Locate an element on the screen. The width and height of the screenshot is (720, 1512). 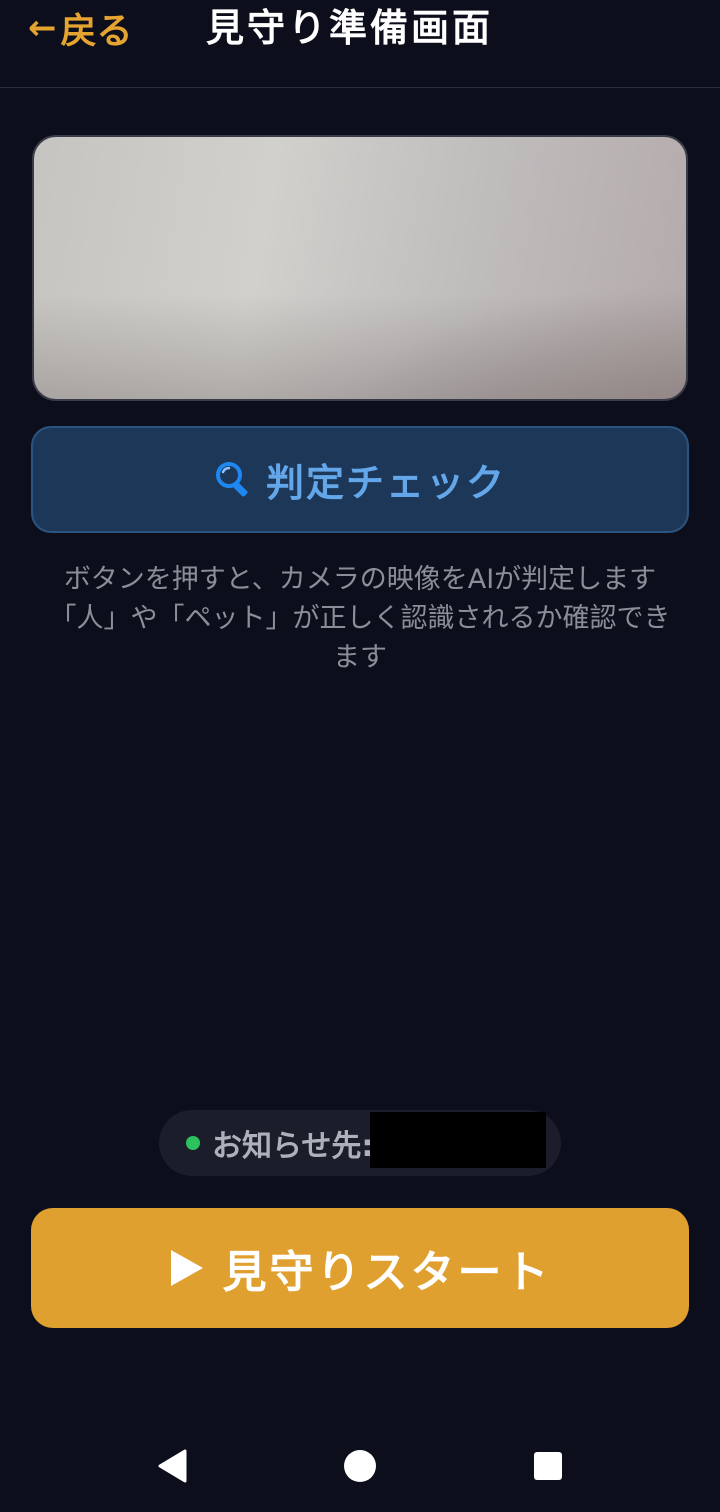
play-icon is located at coordinates (187, 1268).